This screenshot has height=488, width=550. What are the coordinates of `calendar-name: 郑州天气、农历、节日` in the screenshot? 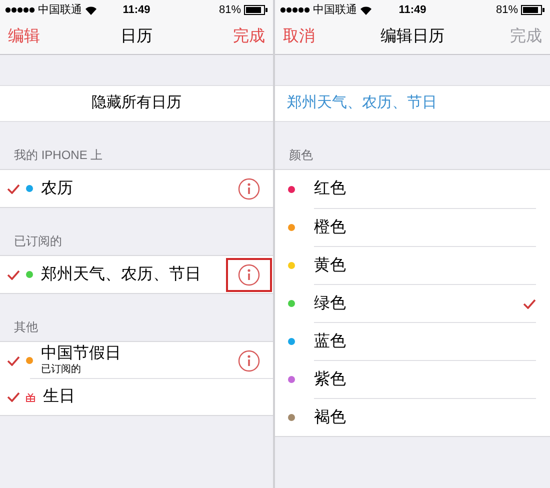 It's located at (121, 274).